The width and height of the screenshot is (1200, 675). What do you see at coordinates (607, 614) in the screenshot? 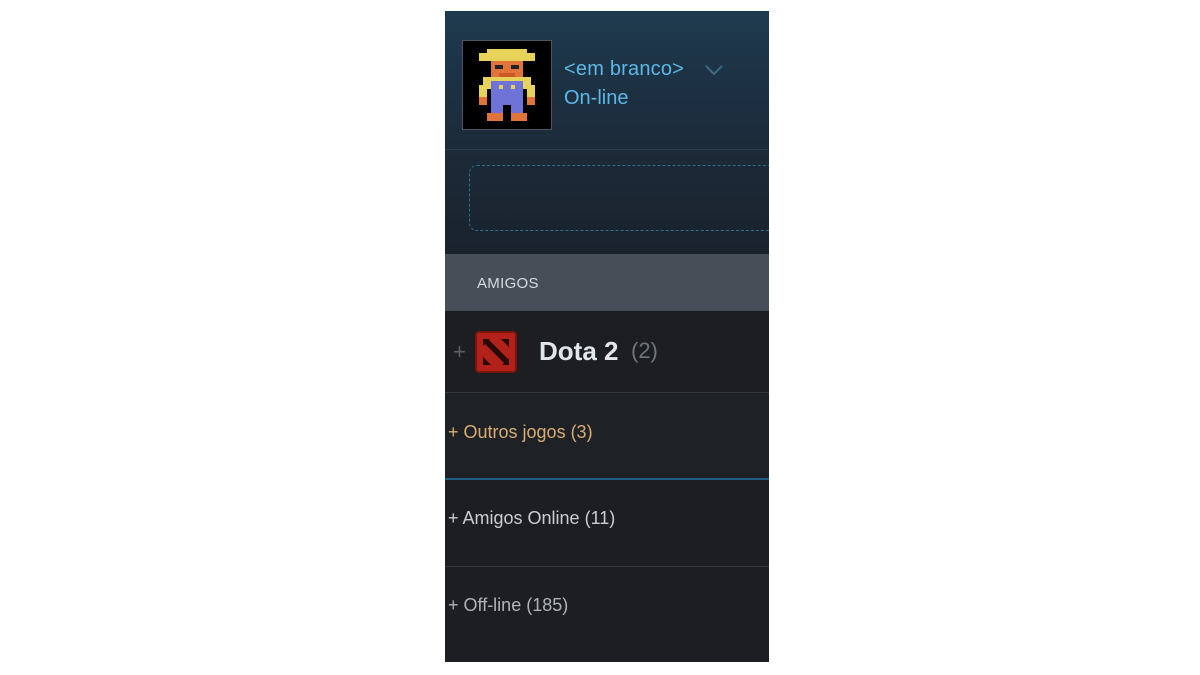
I see `group-offline-friends: + Off-line (185)` at bounding box center [607, 614].